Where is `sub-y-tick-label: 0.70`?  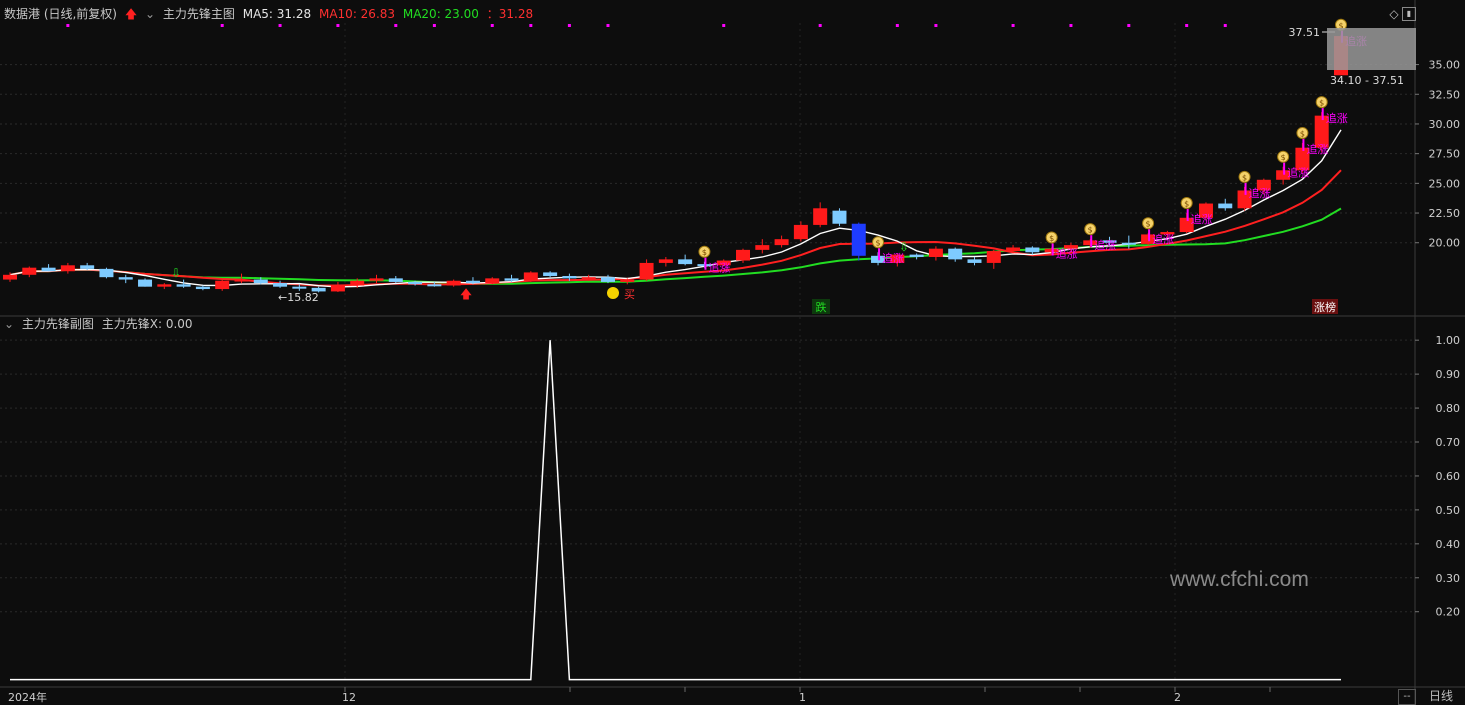
sub-y-tick-label: 0.70 is located at coordinates (1448, 442).